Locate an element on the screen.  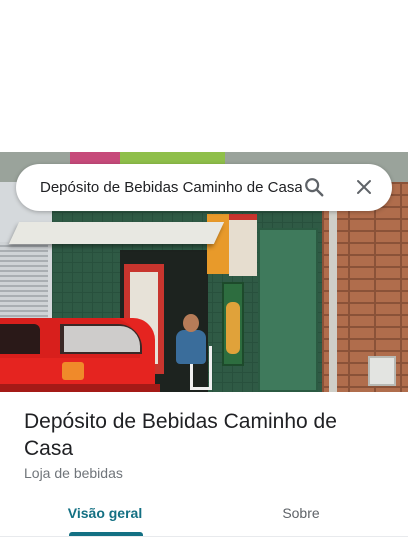
tab-overview: Visão geral is located at coordinates (105, 516).